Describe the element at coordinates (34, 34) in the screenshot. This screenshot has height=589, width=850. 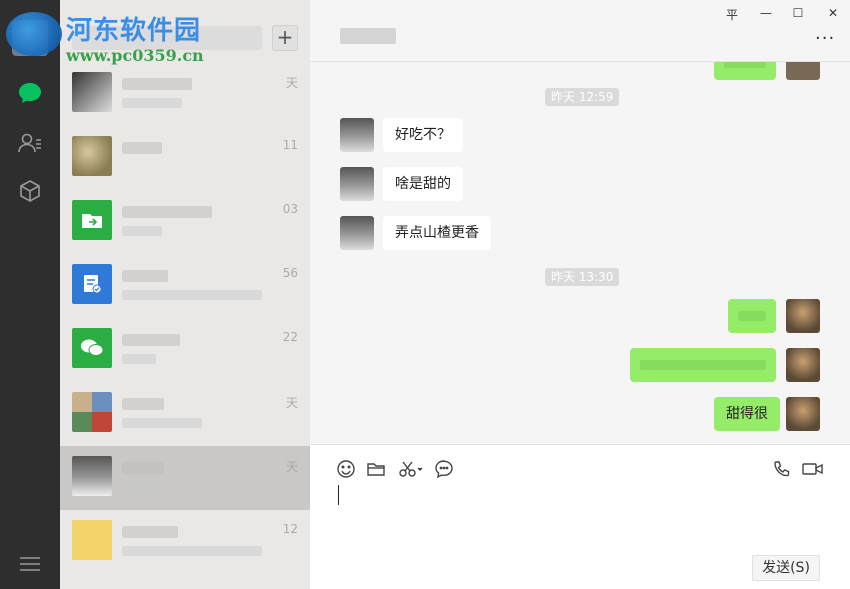
I see `watermark-logo-icon` at that location.